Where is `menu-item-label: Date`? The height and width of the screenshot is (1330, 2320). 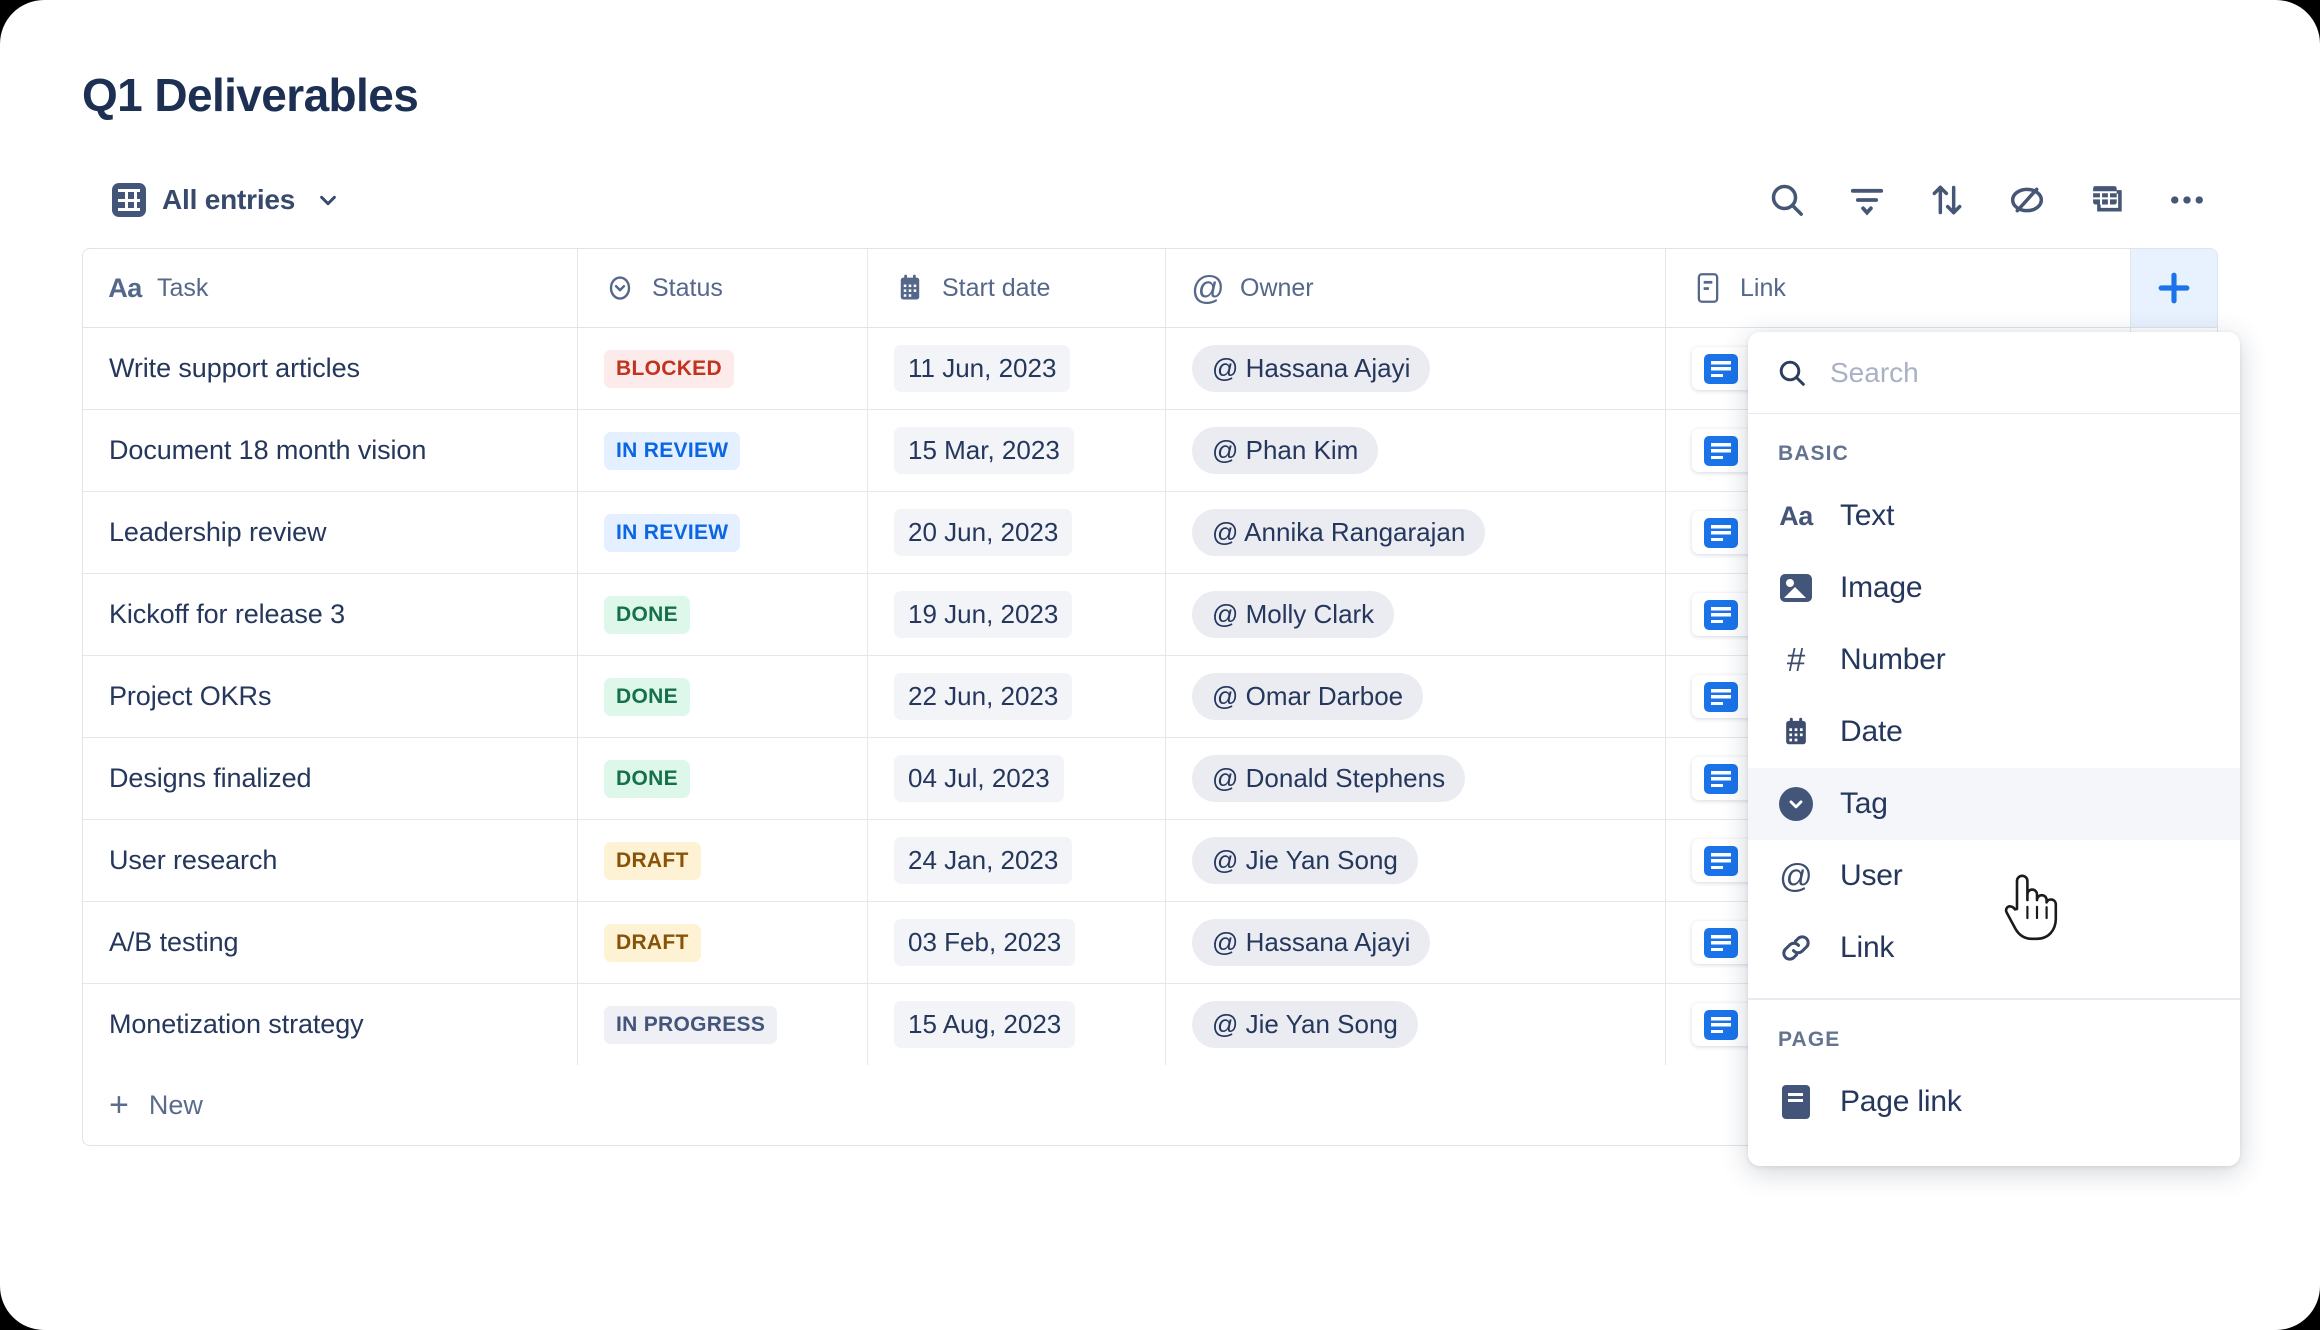
menu-item-label: Date is located at coordinates (1871, 731).